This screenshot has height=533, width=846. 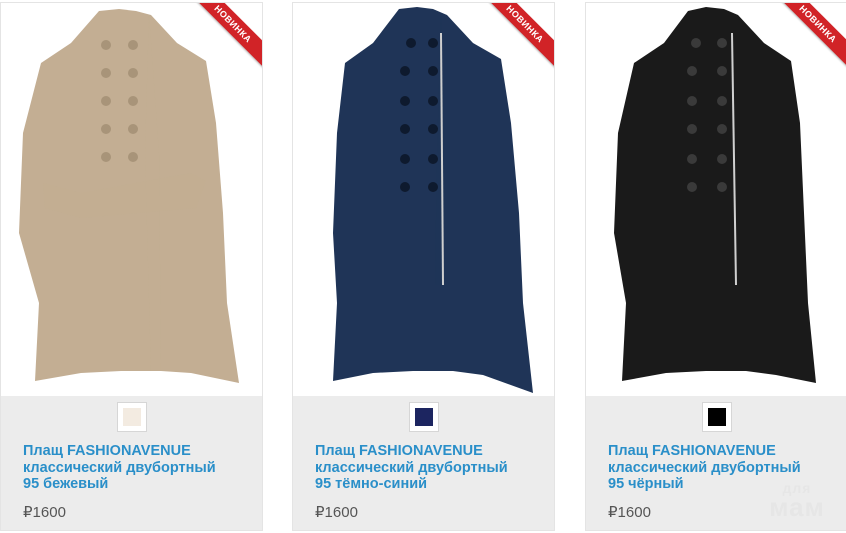 What do you see at coordinates (371, 484) in the screenshot?
I see `product-title-line: 95 тёмно-синий` at bounding box center [371, 484].